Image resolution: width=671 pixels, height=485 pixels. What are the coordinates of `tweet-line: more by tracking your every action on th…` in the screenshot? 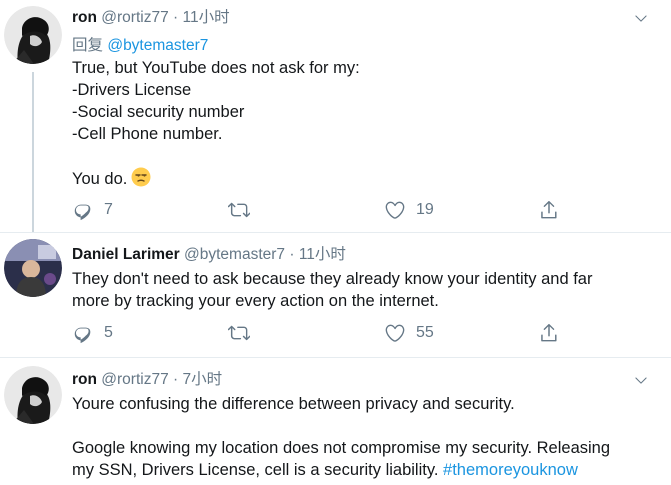 It's located at (255, 301).